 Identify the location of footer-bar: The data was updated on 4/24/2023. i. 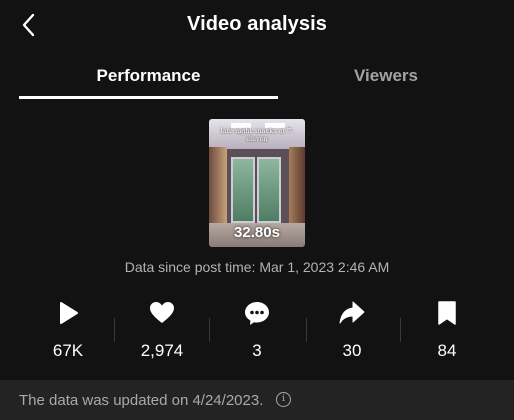
(257, 400).